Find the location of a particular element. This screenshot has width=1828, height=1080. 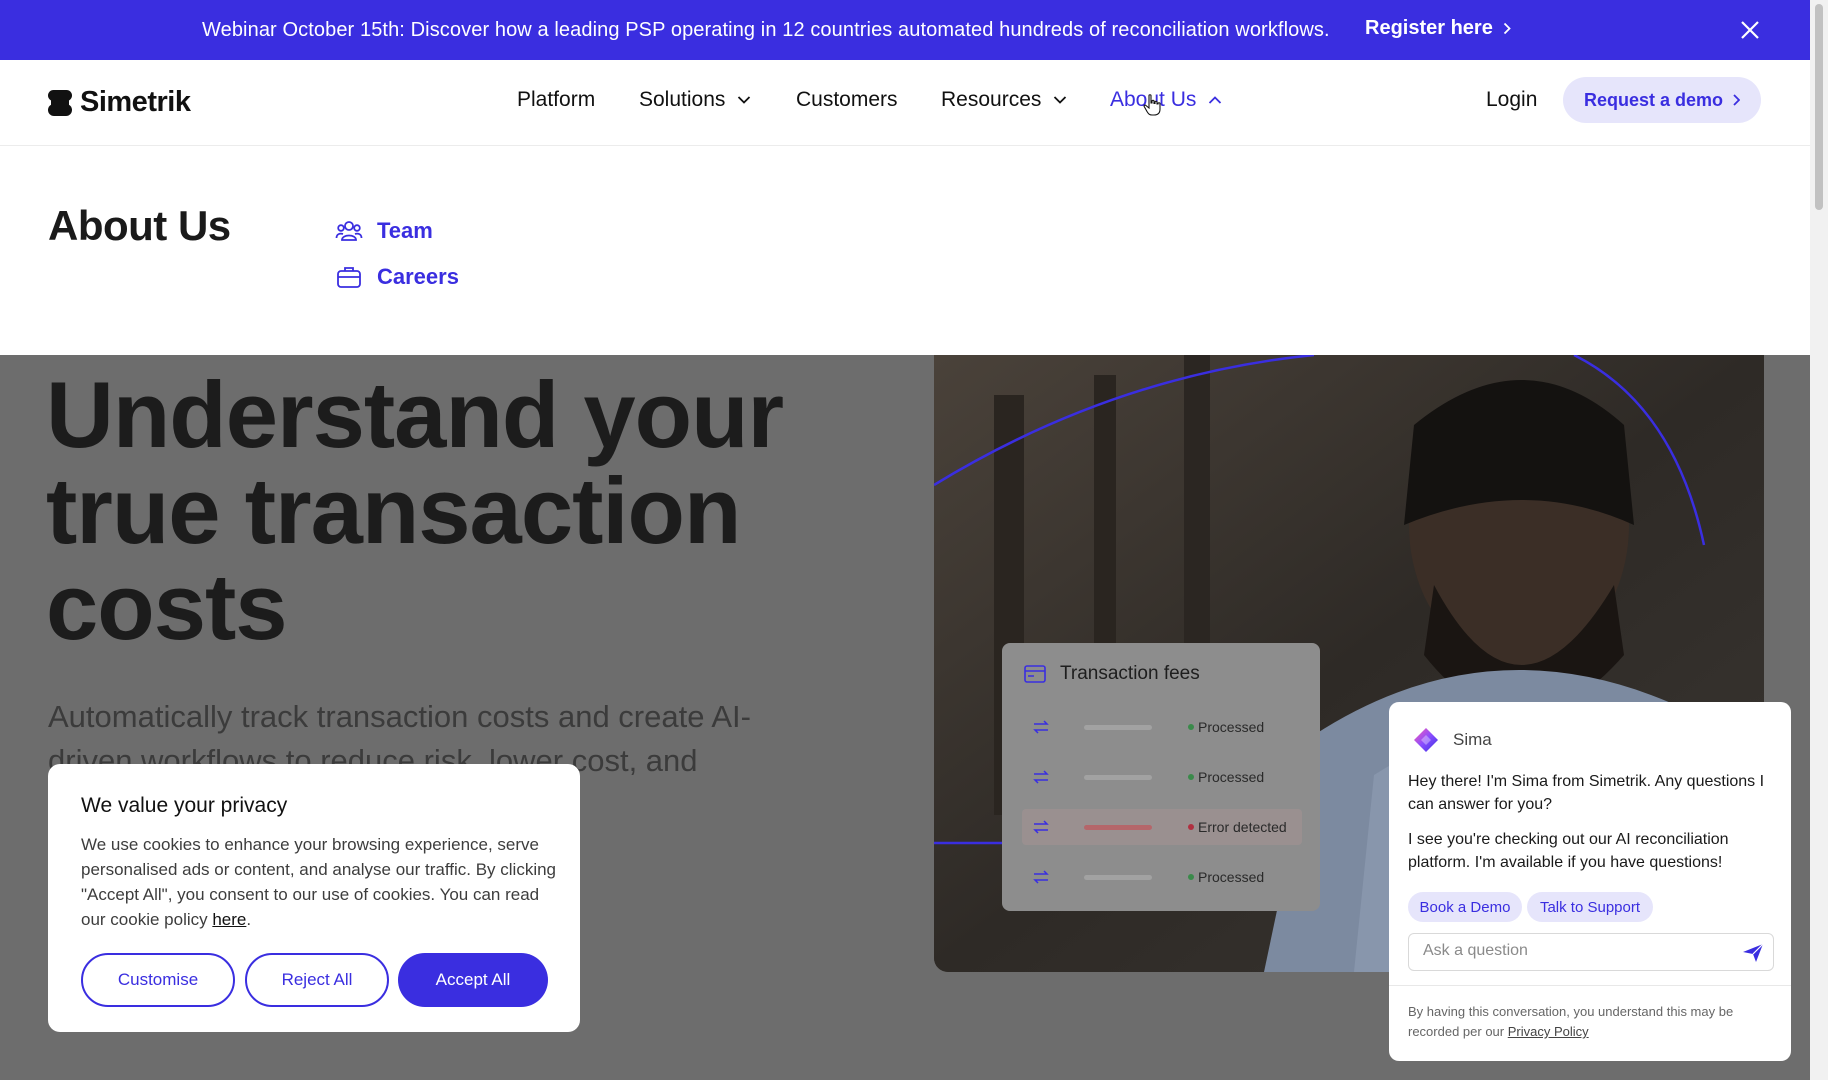

fees-row-error: Error detected is located at coordinates (1162, 827).